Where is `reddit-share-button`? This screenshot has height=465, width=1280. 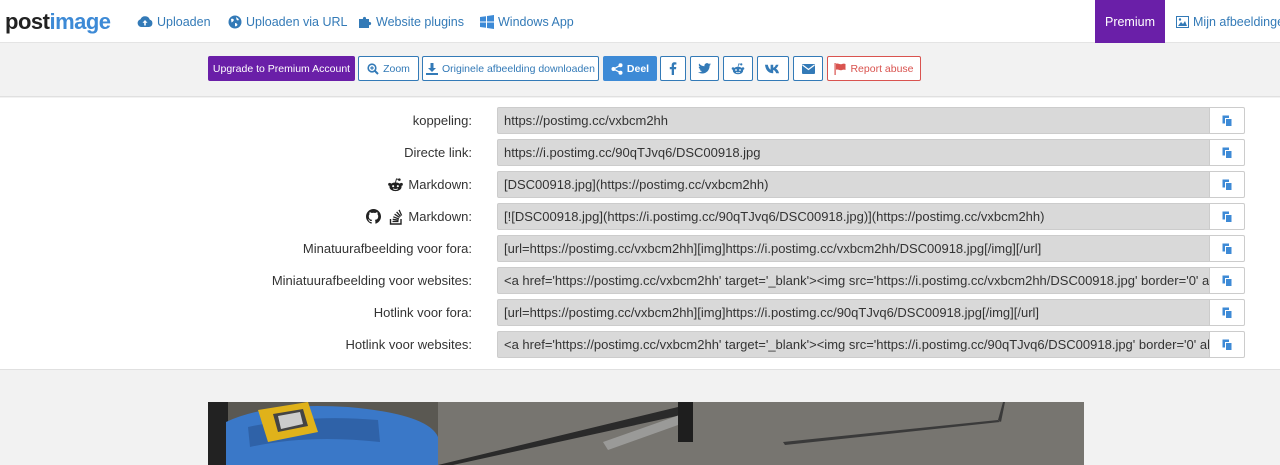 reddit-share-button is located at coordinates (738, 68).